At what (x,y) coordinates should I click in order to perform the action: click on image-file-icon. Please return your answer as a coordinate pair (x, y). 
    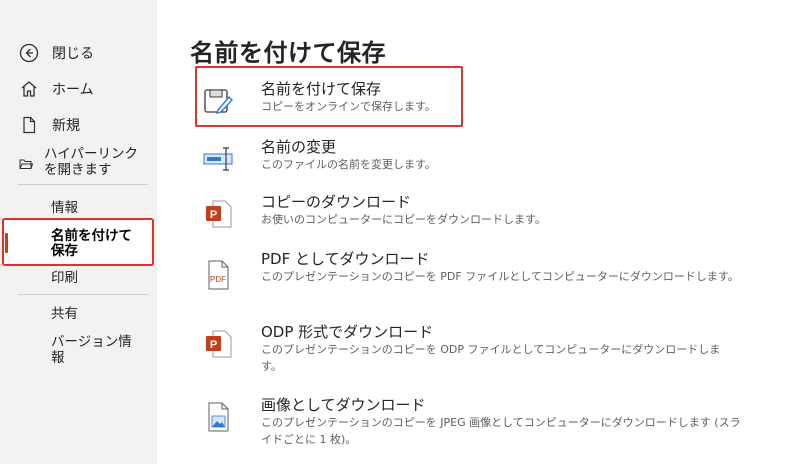
    Looking at the image, I should click on (218, 417).